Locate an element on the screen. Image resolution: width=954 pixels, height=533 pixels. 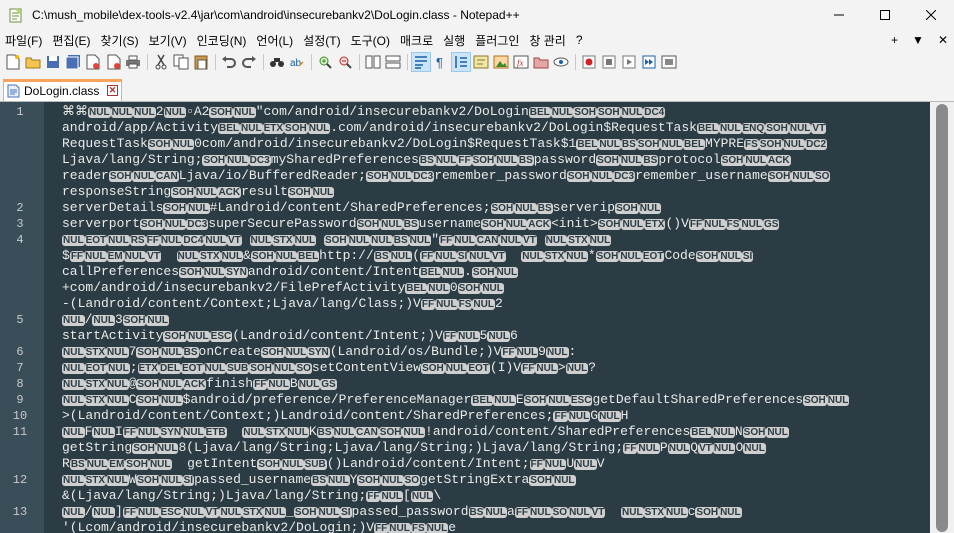
save-all-icon is located at coordinates (73, 62).